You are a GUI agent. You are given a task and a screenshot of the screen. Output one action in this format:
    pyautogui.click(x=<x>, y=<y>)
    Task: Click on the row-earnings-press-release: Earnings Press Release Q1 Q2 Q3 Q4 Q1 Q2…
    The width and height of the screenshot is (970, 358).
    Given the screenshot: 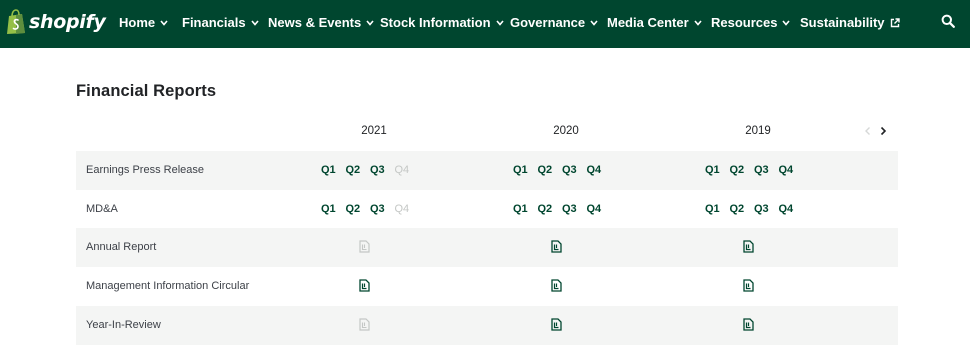 What is the action you would take?
    pyautogui.click(x=487, y=170)
    